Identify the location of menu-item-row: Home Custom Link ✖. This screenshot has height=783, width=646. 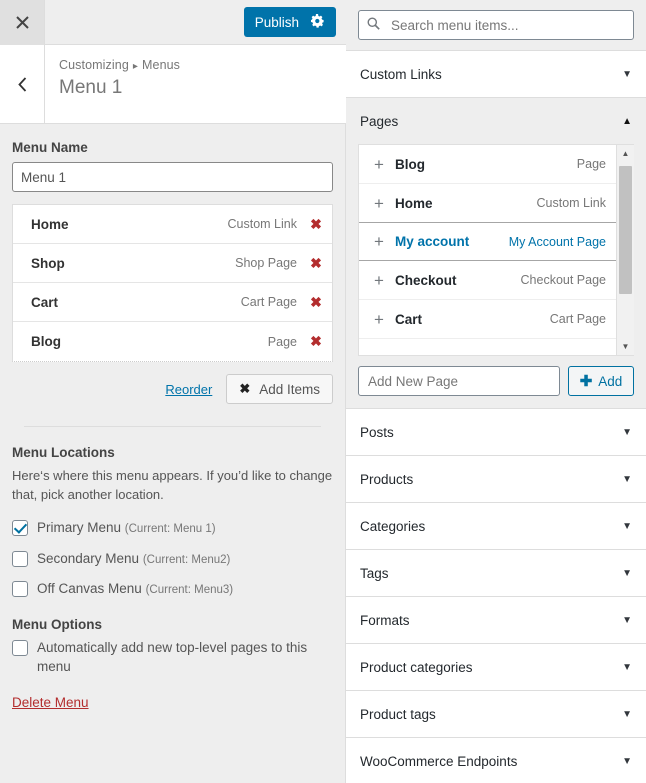
(172, 224).